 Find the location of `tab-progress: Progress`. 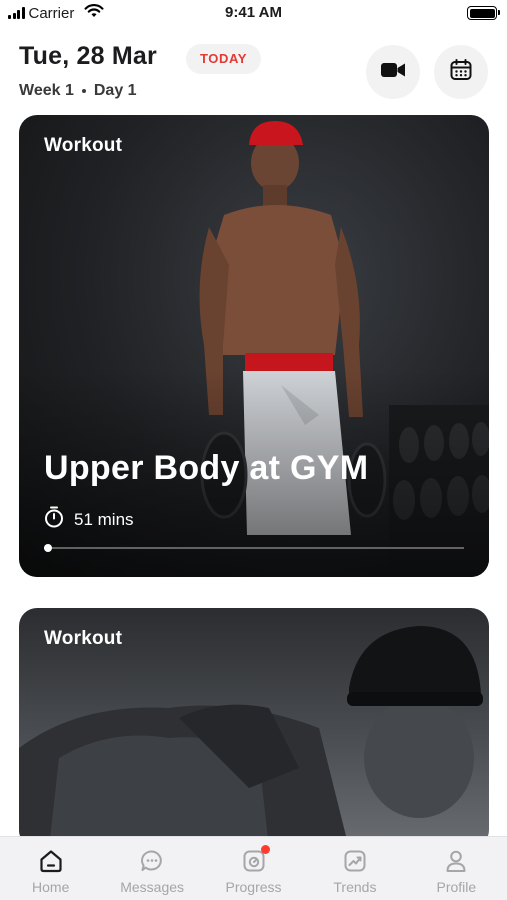

tab-progress: Progress is located at coordinates (253, 868).